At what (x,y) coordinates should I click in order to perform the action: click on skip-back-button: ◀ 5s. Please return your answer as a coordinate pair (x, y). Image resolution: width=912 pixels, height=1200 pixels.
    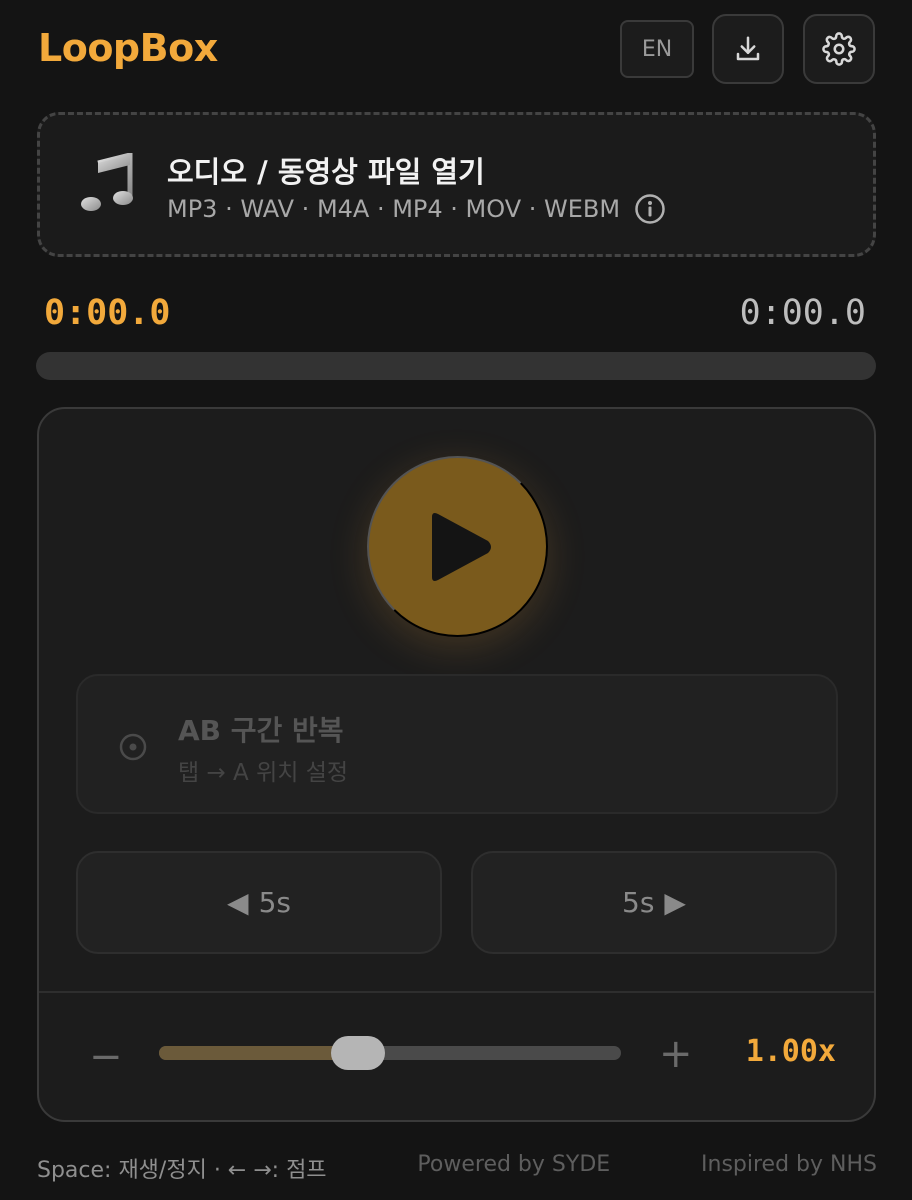
    Looking at the image, I should click on (259, 902).